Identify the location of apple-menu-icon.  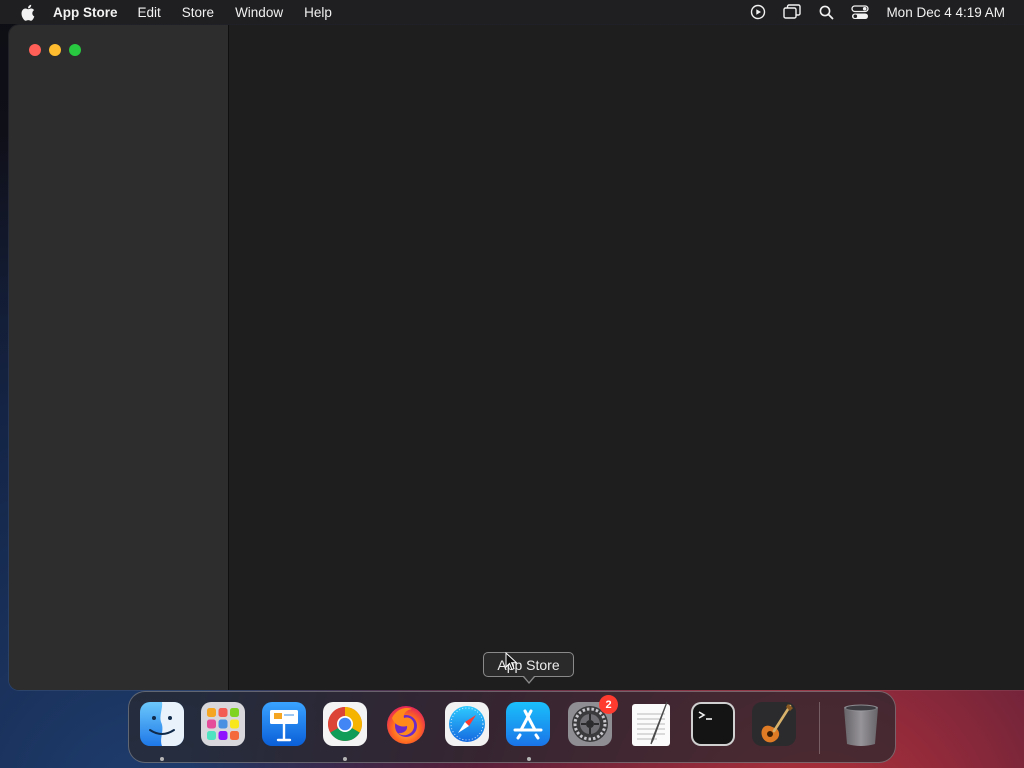
(27, 12).